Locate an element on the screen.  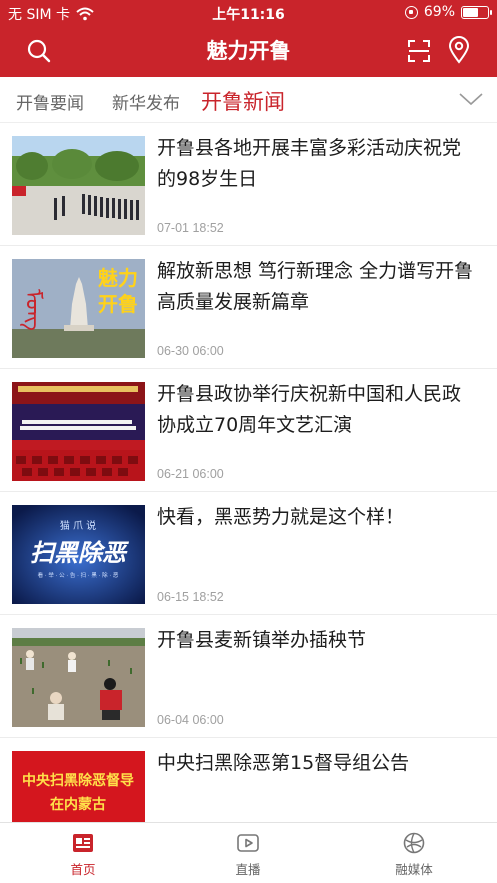
top-bar: 无 SIM 卡 上午11:16 69% 魅力开鲁 is located at coordinates (248, 38).